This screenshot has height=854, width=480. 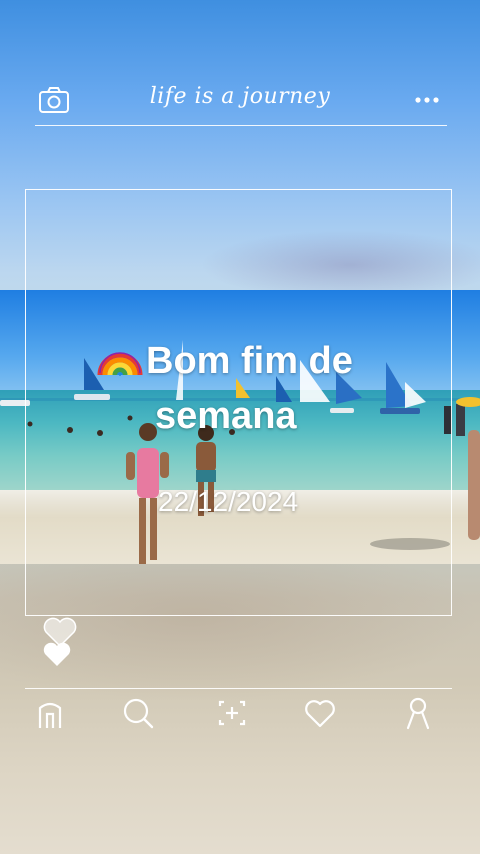 I want to click on heart-filled-icon, so click(x=57, y=656).